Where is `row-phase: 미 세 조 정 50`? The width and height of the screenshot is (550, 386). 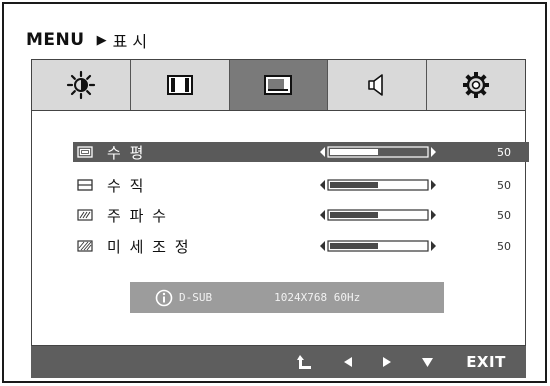 row-phase: 미 세 조 정 50 is located at coordinates (301, 246).